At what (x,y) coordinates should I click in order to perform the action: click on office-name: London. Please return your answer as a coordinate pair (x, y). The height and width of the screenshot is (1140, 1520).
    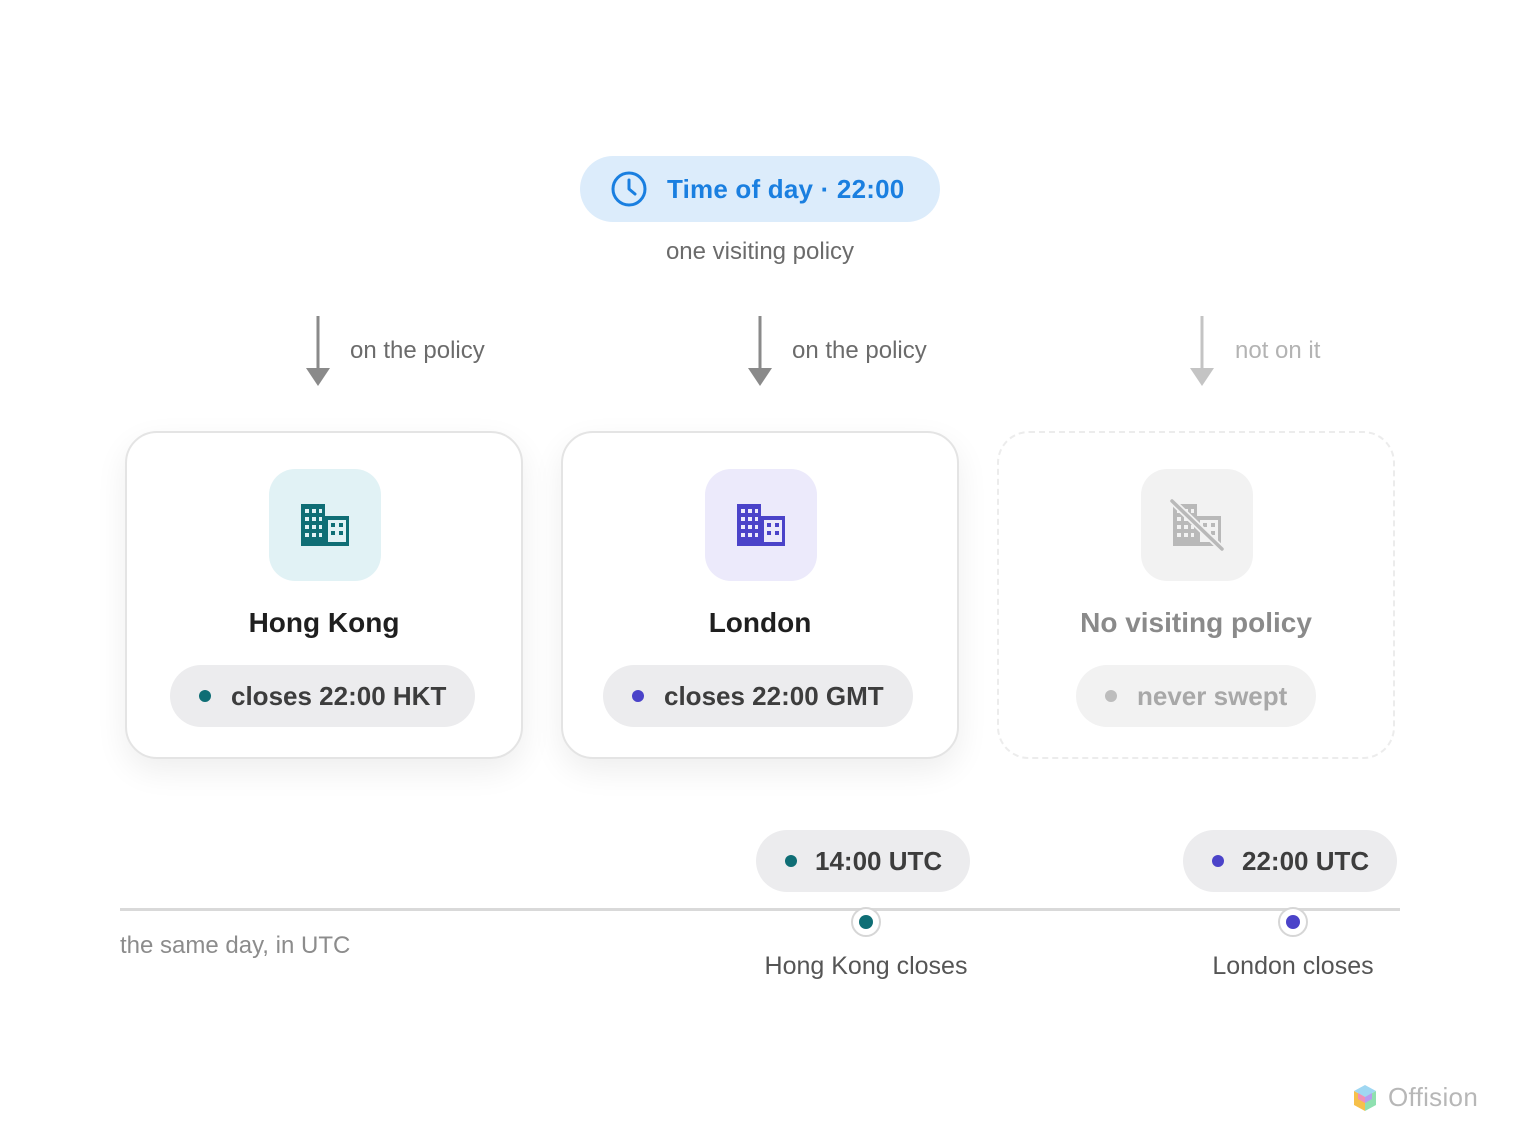
    Looking at the image, I should click on (760, 622).